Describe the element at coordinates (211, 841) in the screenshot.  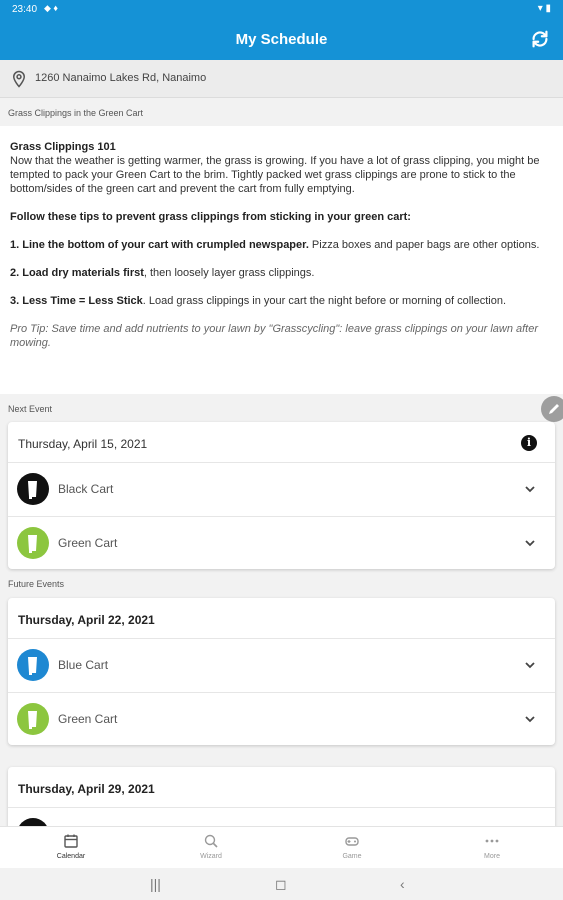
I see `search-icon` at that location.